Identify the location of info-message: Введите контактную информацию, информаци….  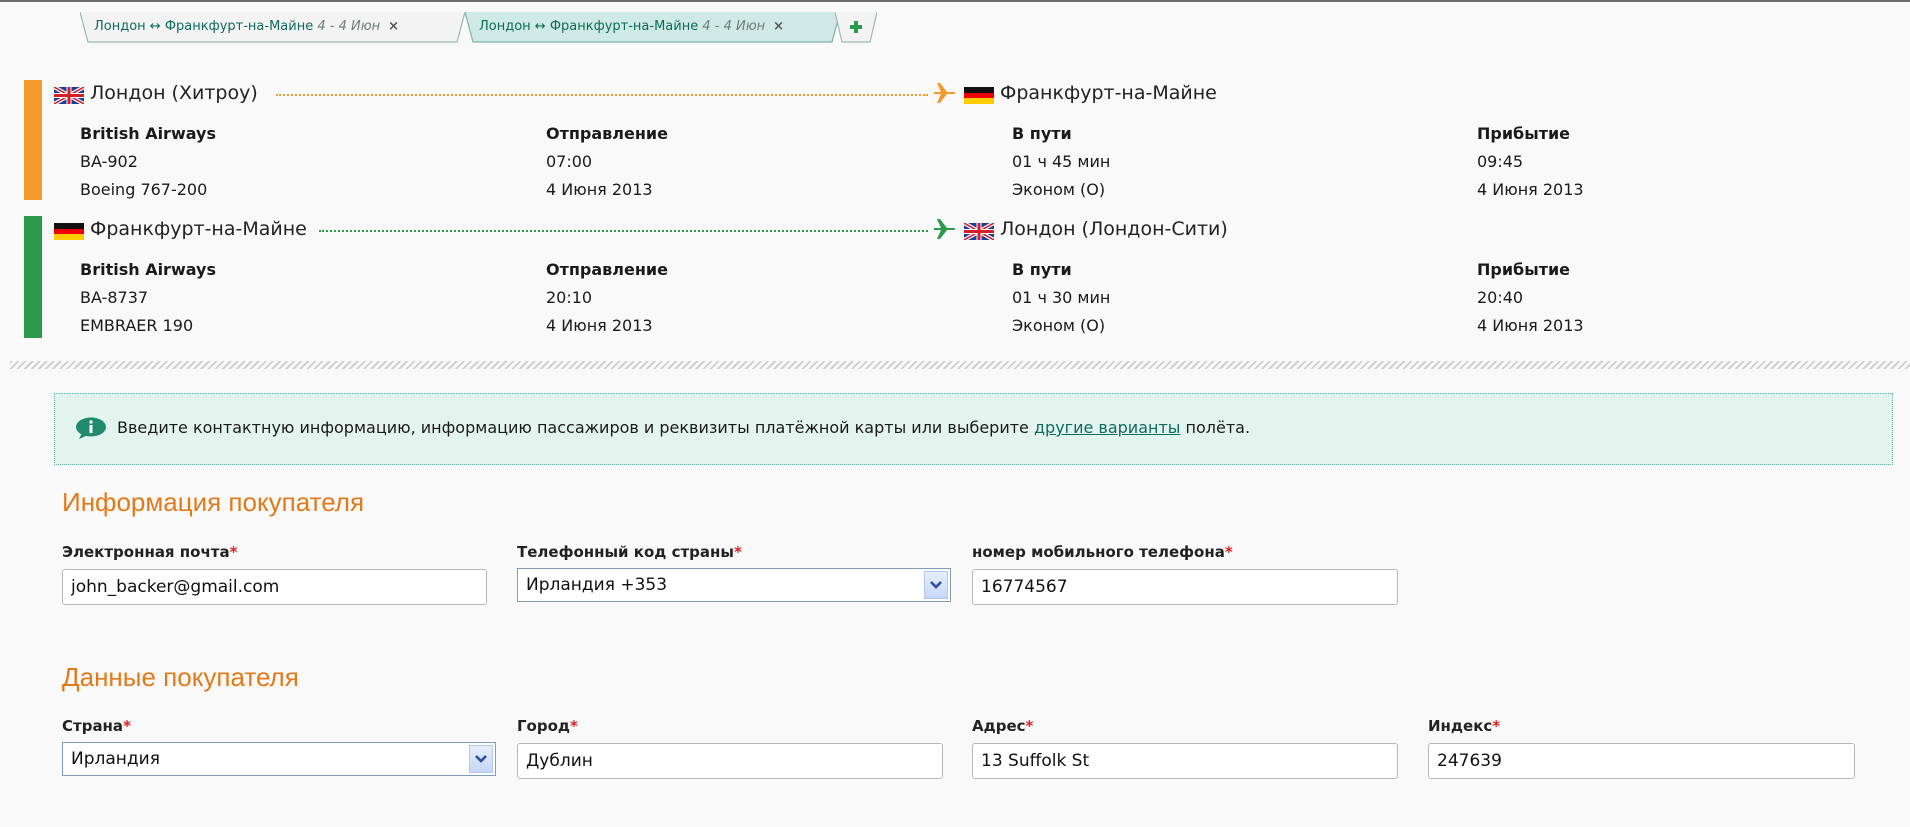
(683, 427).